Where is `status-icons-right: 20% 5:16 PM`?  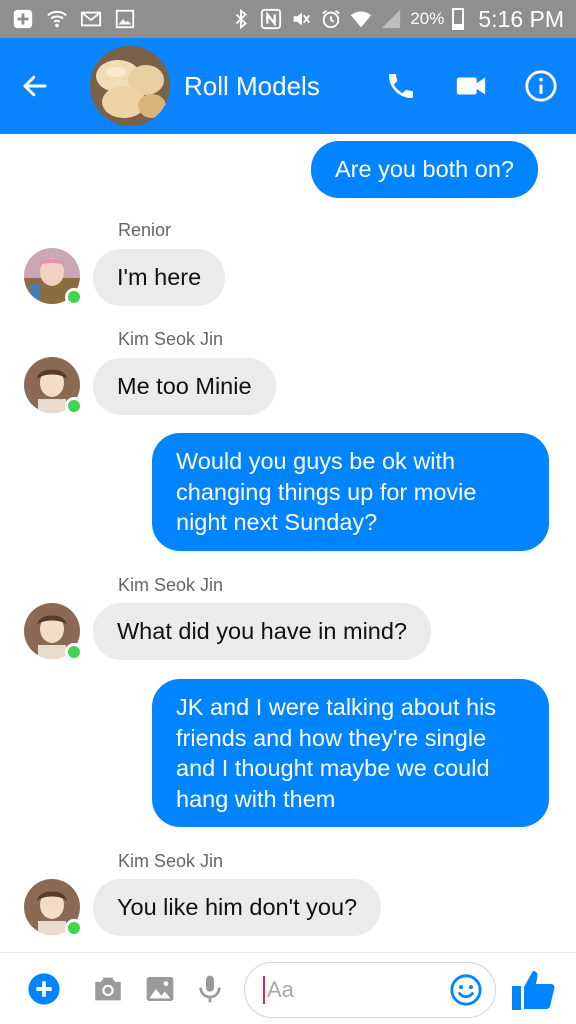
status-icons-right: 20% 5:16 PM is located at coordinates (397, 19).